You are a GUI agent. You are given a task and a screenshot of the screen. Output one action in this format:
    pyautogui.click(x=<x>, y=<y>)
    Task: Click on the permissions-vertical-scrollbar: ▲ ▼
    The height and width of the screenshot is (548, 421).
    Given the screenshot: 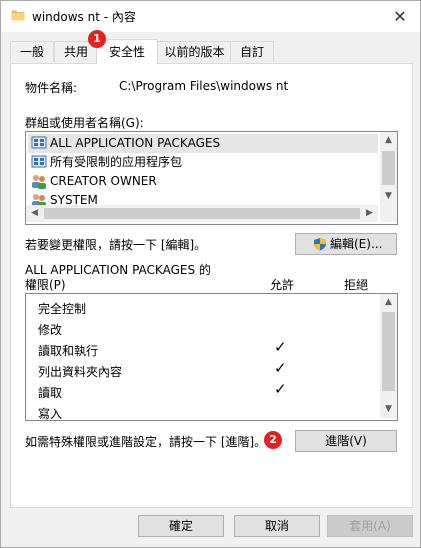 What is the action you would take?
    pyautogui.click(x=388, y=356)
    